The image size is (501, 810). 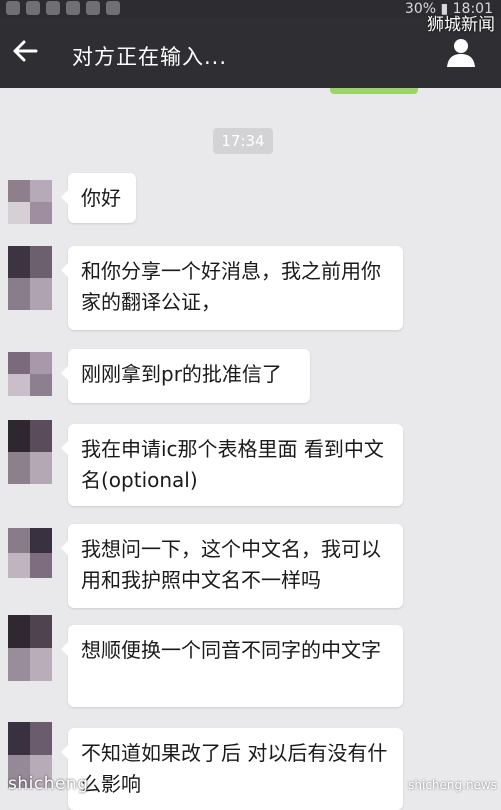 I want to click on message-bubble: 我想问一下，这个中文名，我可以用和我护照中文名不一样吗, so click(x=232, y=566).